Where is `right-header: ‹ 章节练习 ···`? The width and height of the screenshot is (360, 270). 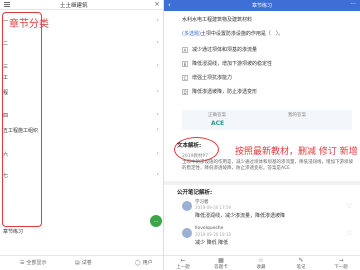 right-header: ‹ 章节练习 ··· is located at coordinates (262, 5).